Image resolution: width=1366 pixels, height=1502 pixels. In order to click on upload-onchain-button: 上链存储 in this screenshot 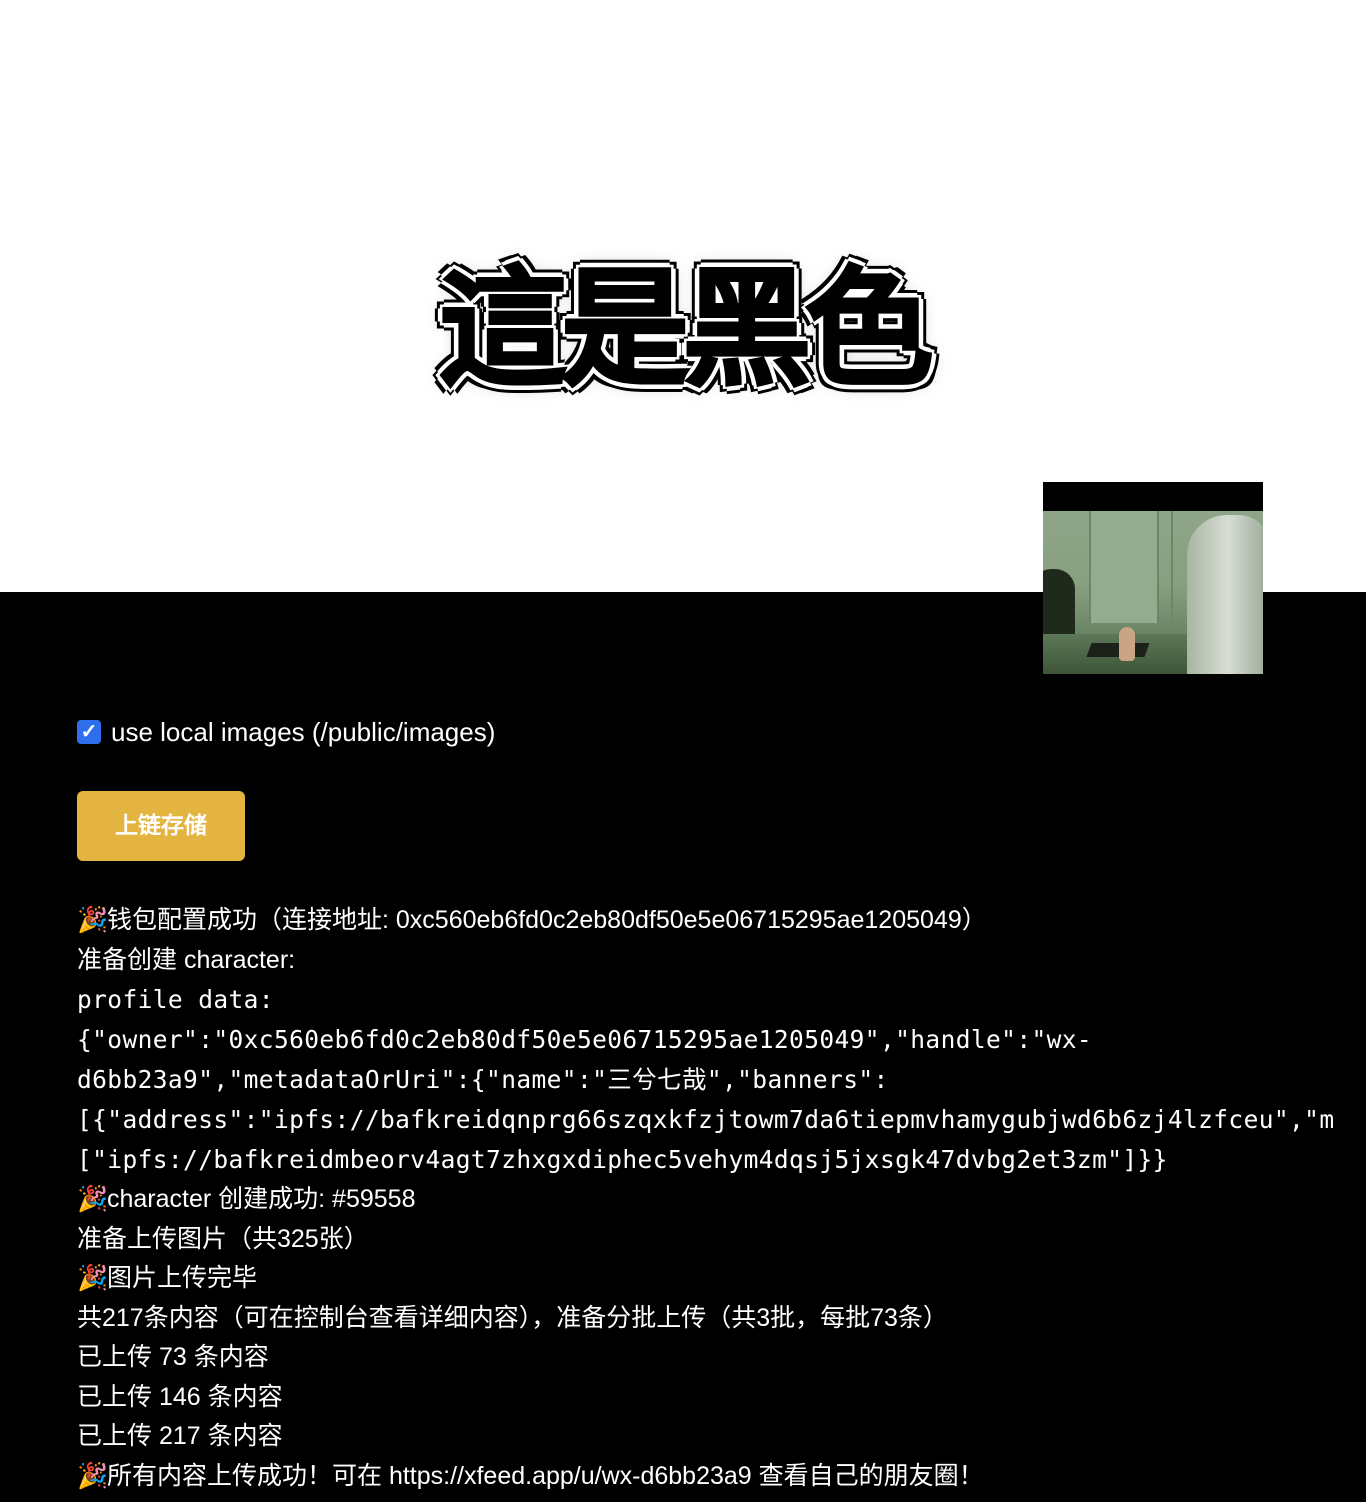, I will do `click(161, 826)`.